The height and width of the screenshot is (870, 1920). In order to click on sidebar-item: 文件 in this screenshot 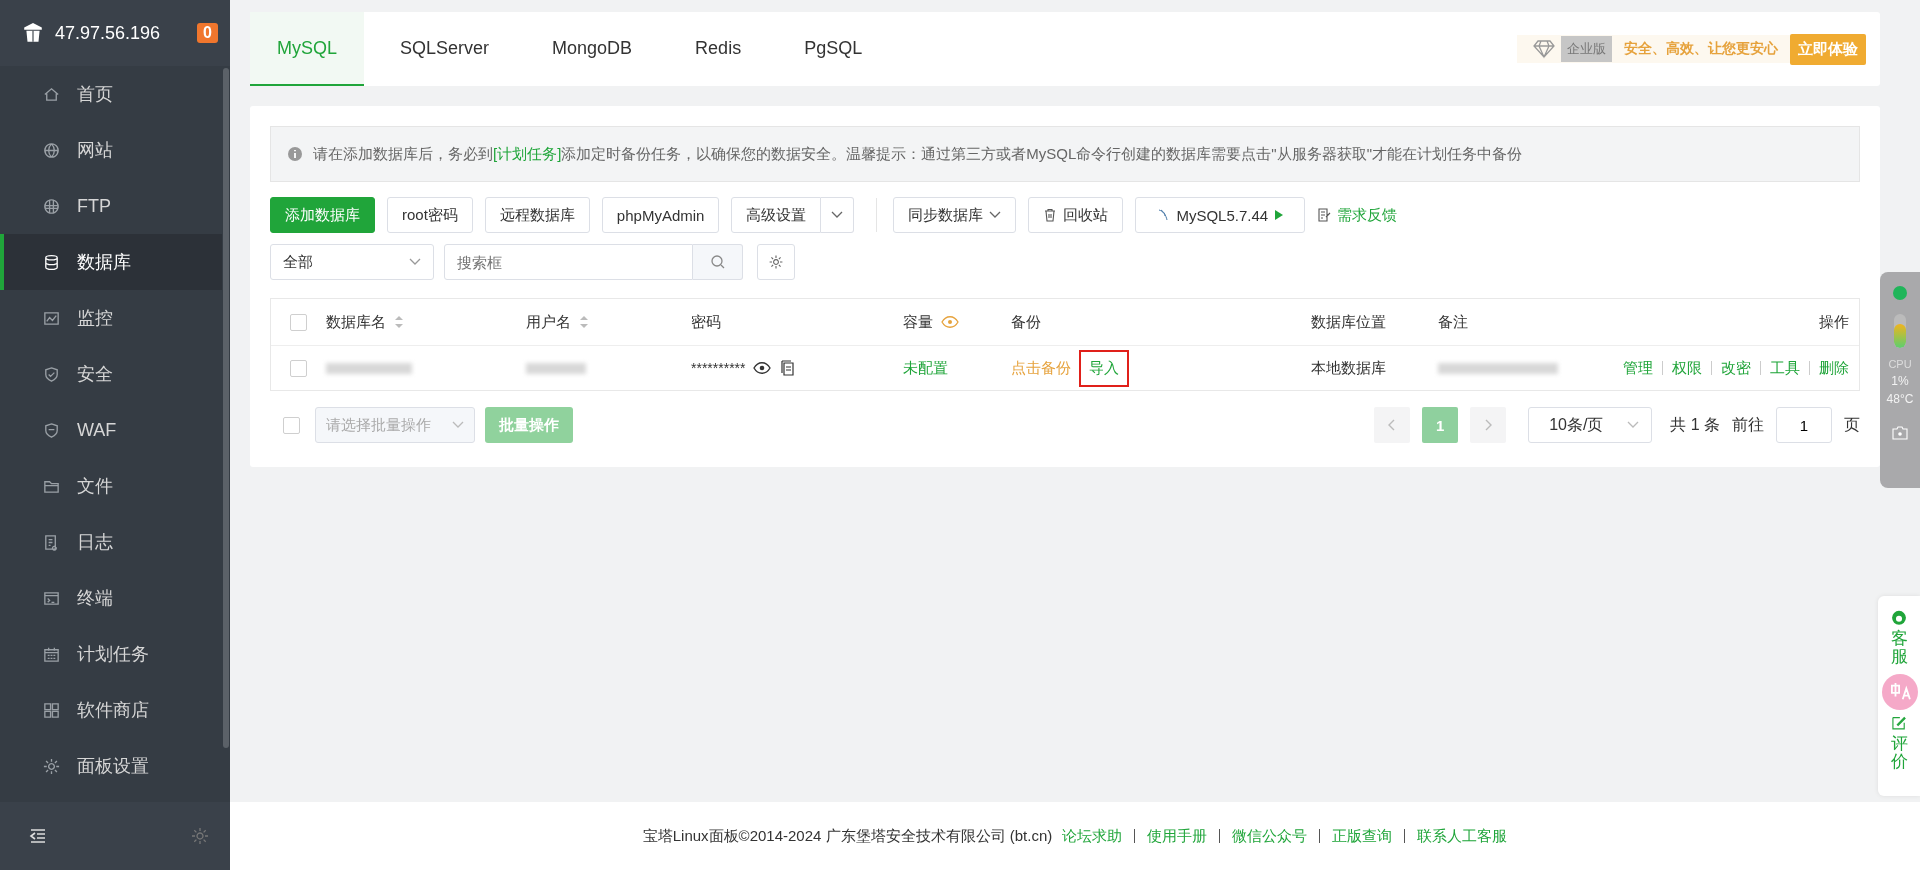, I will do `click(111, 486)`.